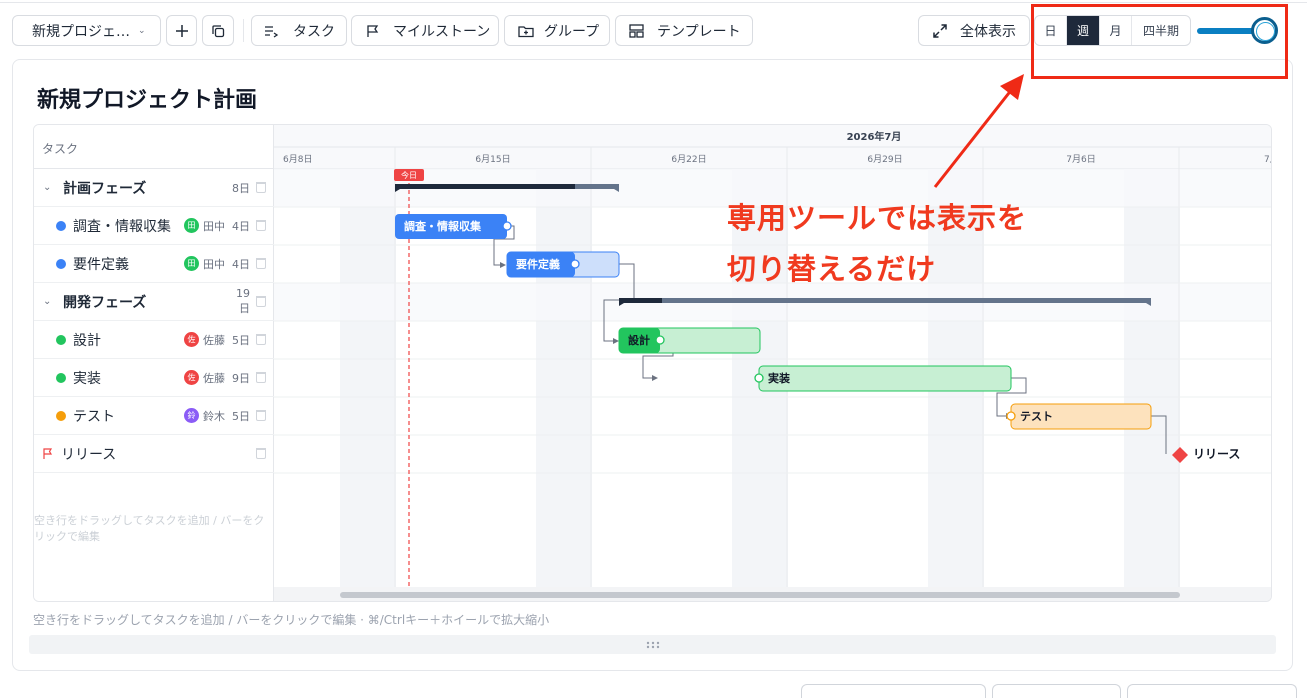 This screenshot has height=698, width=1307. Describe the element at coordinates (87, 378) in the screenshot. I see `task-name: 実装` at that location.